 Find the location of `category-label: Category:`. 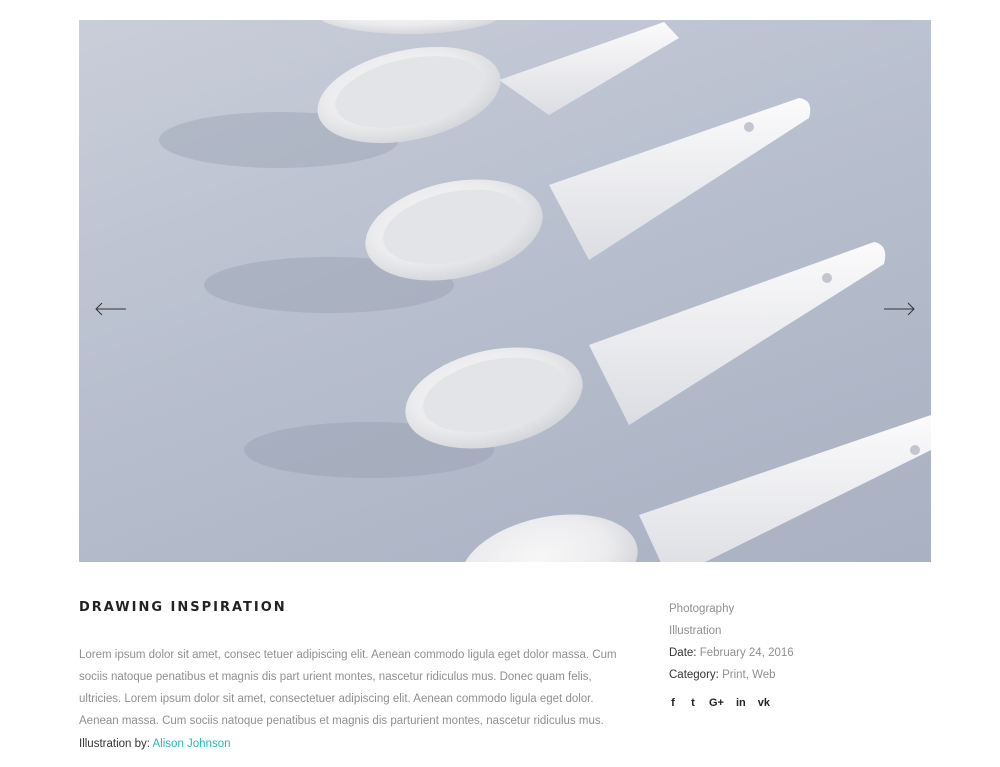

category-label: Category: is located at coordinates (694, 675).